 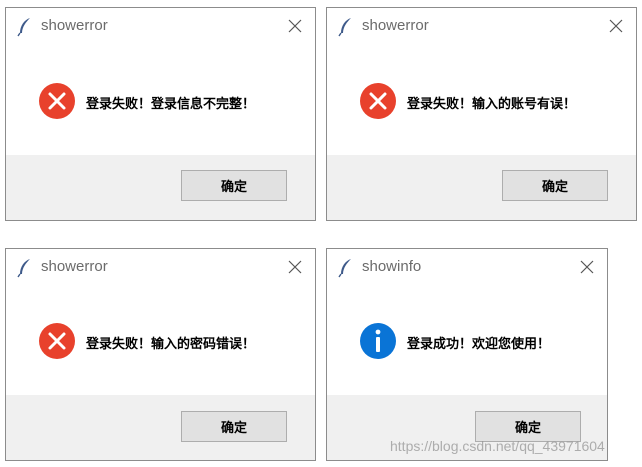 What do you see at coordinates (479, 344) in the screenshot?
I see `message-text: 登录成功！欢迎您使用！` at bounding box center [479, 344].